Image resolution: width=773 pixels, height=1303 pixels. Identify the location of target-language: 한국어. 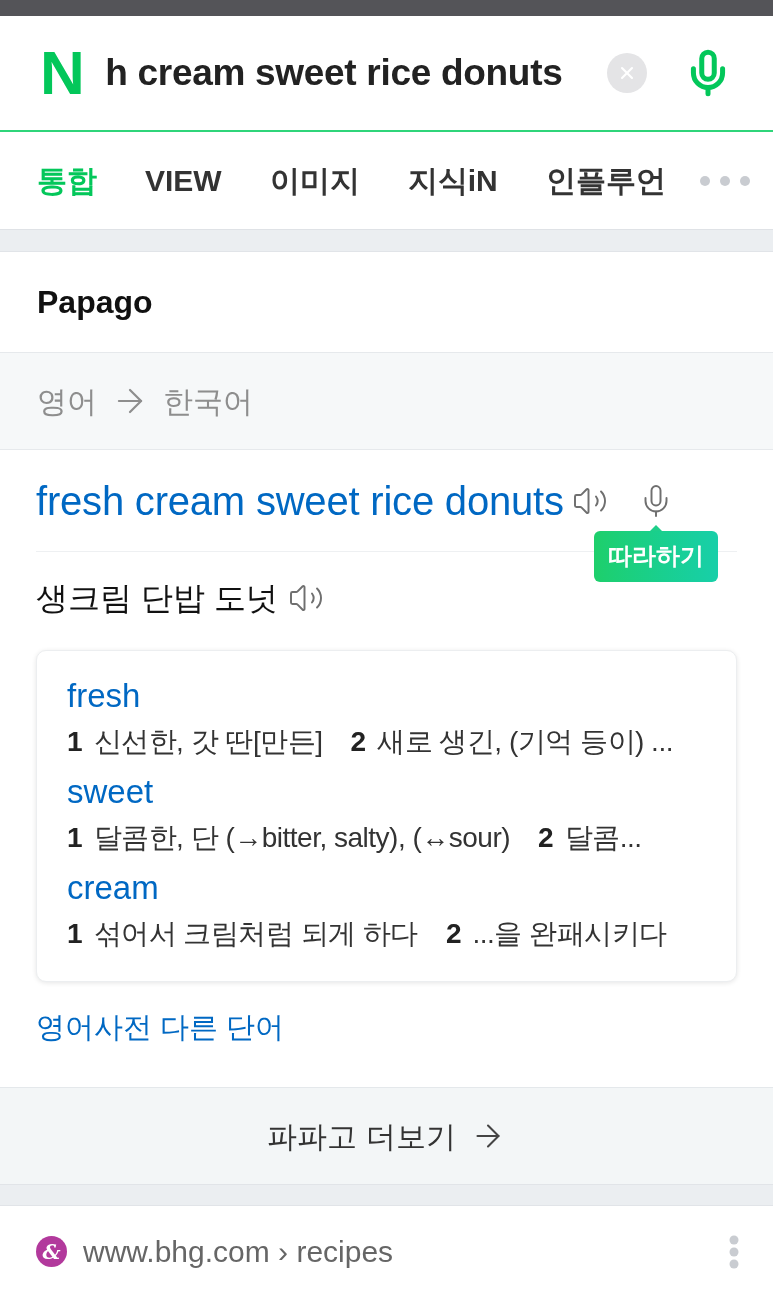
(208, 401).